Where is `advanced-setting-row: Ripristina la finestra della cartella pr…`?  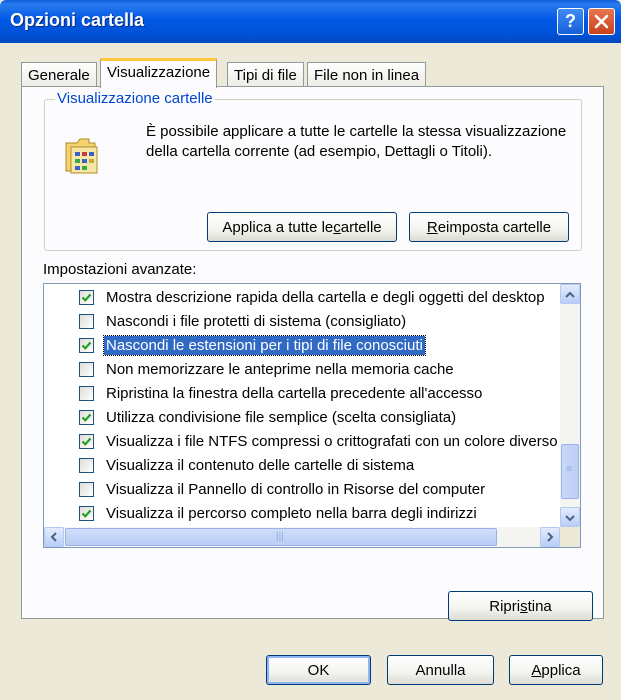
advanced-setting-row: Ripristina la finestra della cartella pr… is located at coordinates (302, 394).